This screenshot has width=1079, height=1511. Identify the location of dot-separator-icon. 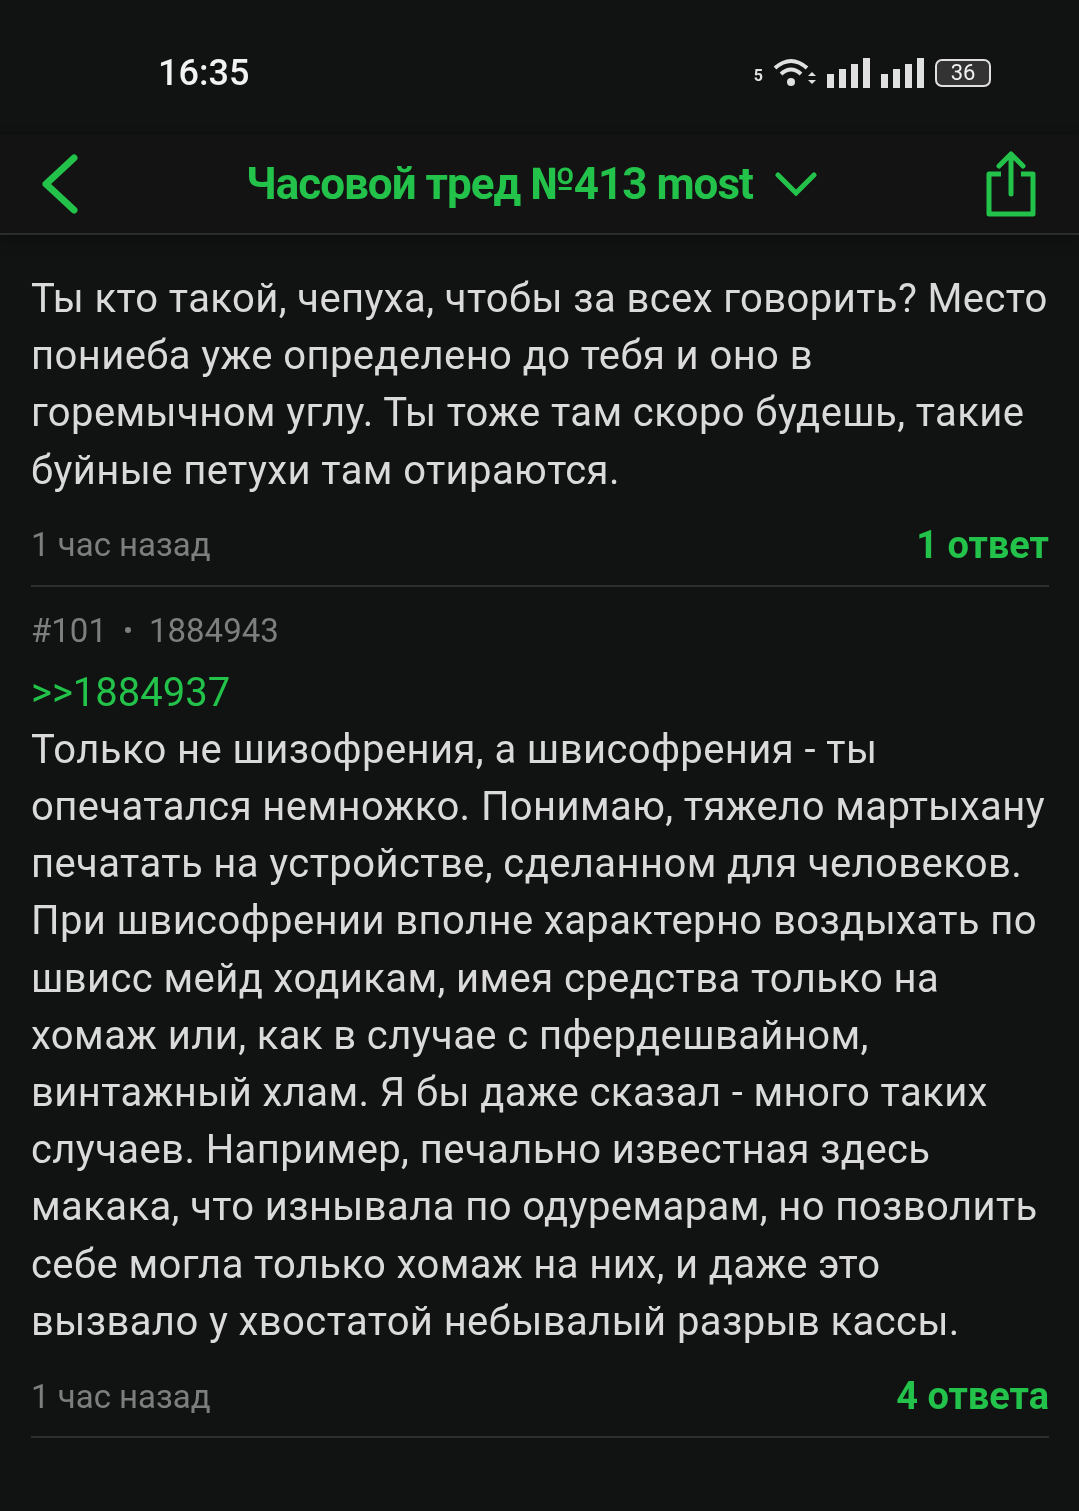
(127, 630).